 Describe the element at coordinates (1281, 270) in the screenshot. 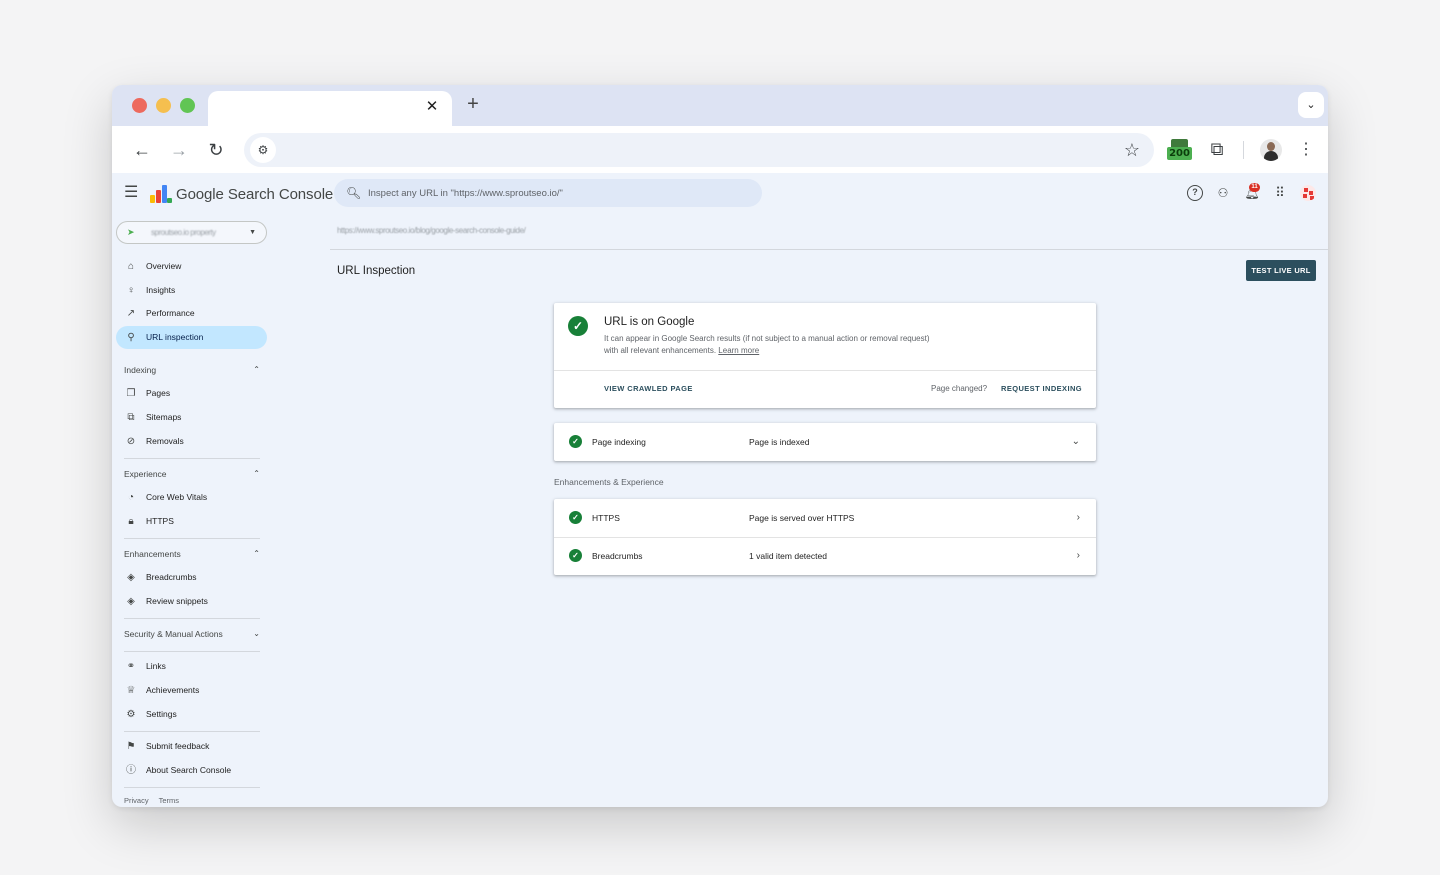

I see `test-live-url-button: TEST LIVE URL` at that location.